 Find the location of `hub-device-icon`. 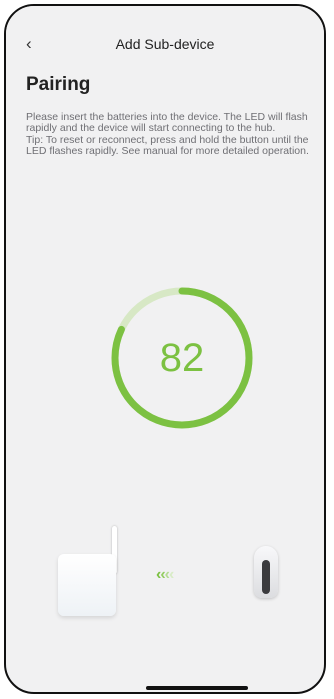

hub-device-icon is located at coordinates (87, 585).